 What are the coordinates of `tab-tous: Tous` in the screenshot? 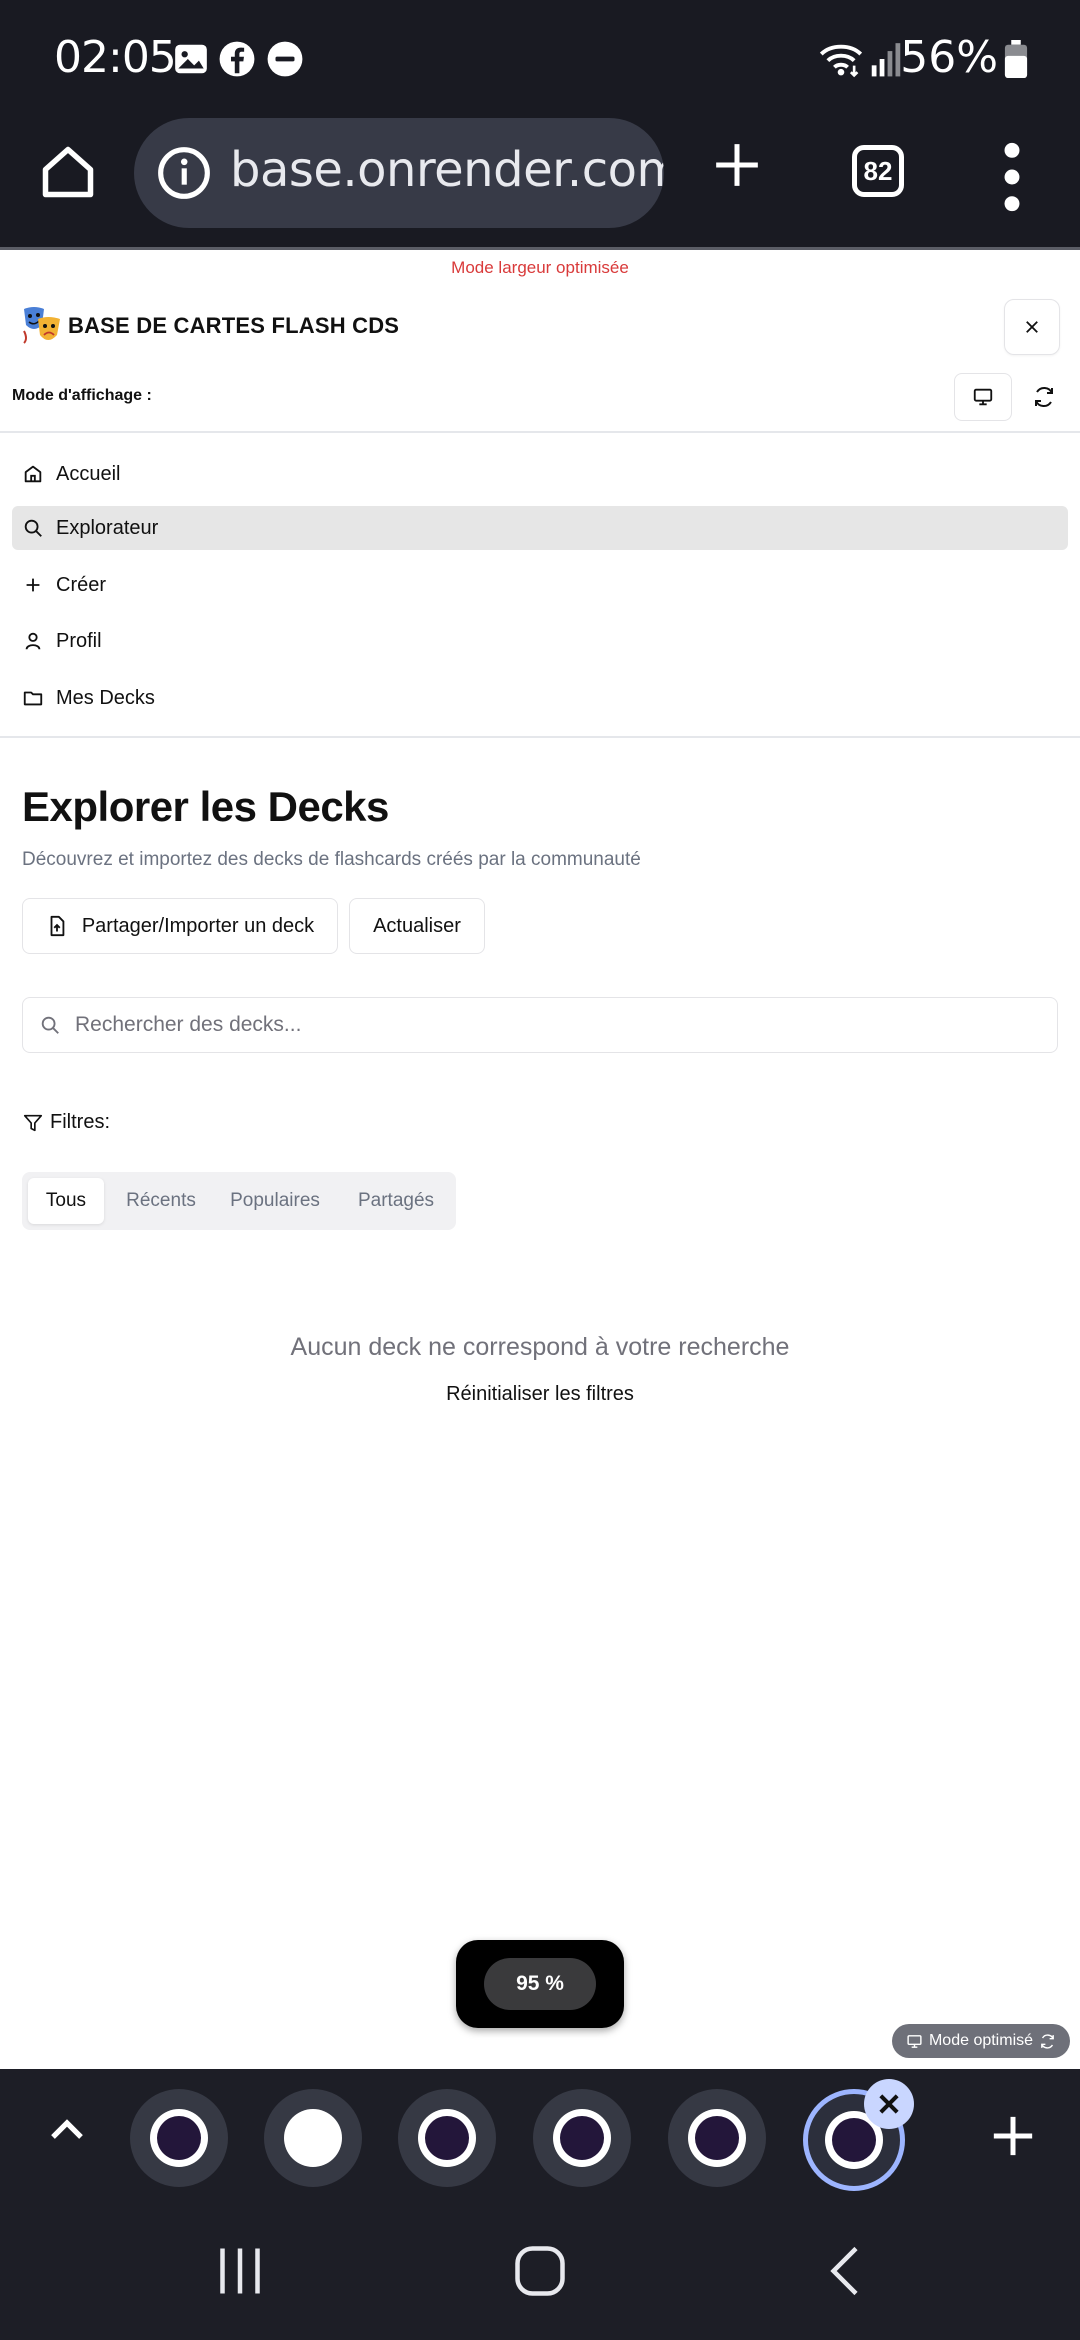 It's located at (66, 1201).